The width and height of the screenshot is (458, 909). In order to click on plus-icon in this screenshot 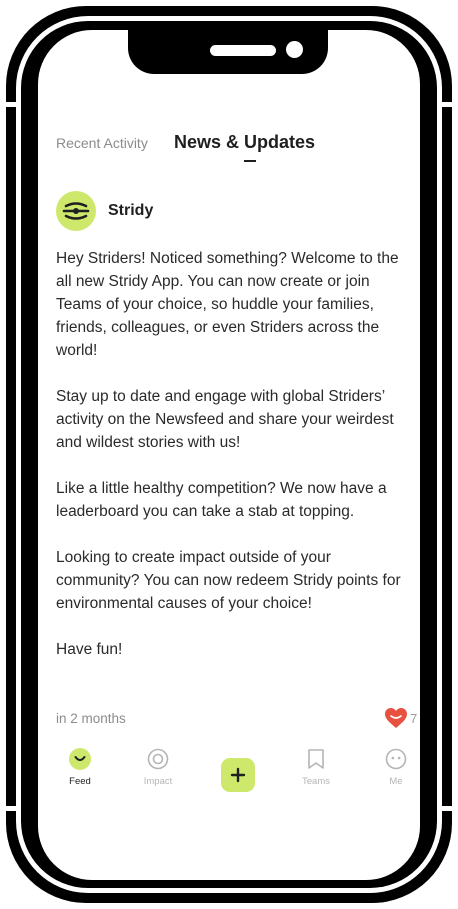, I will do `click(238, 775)`.